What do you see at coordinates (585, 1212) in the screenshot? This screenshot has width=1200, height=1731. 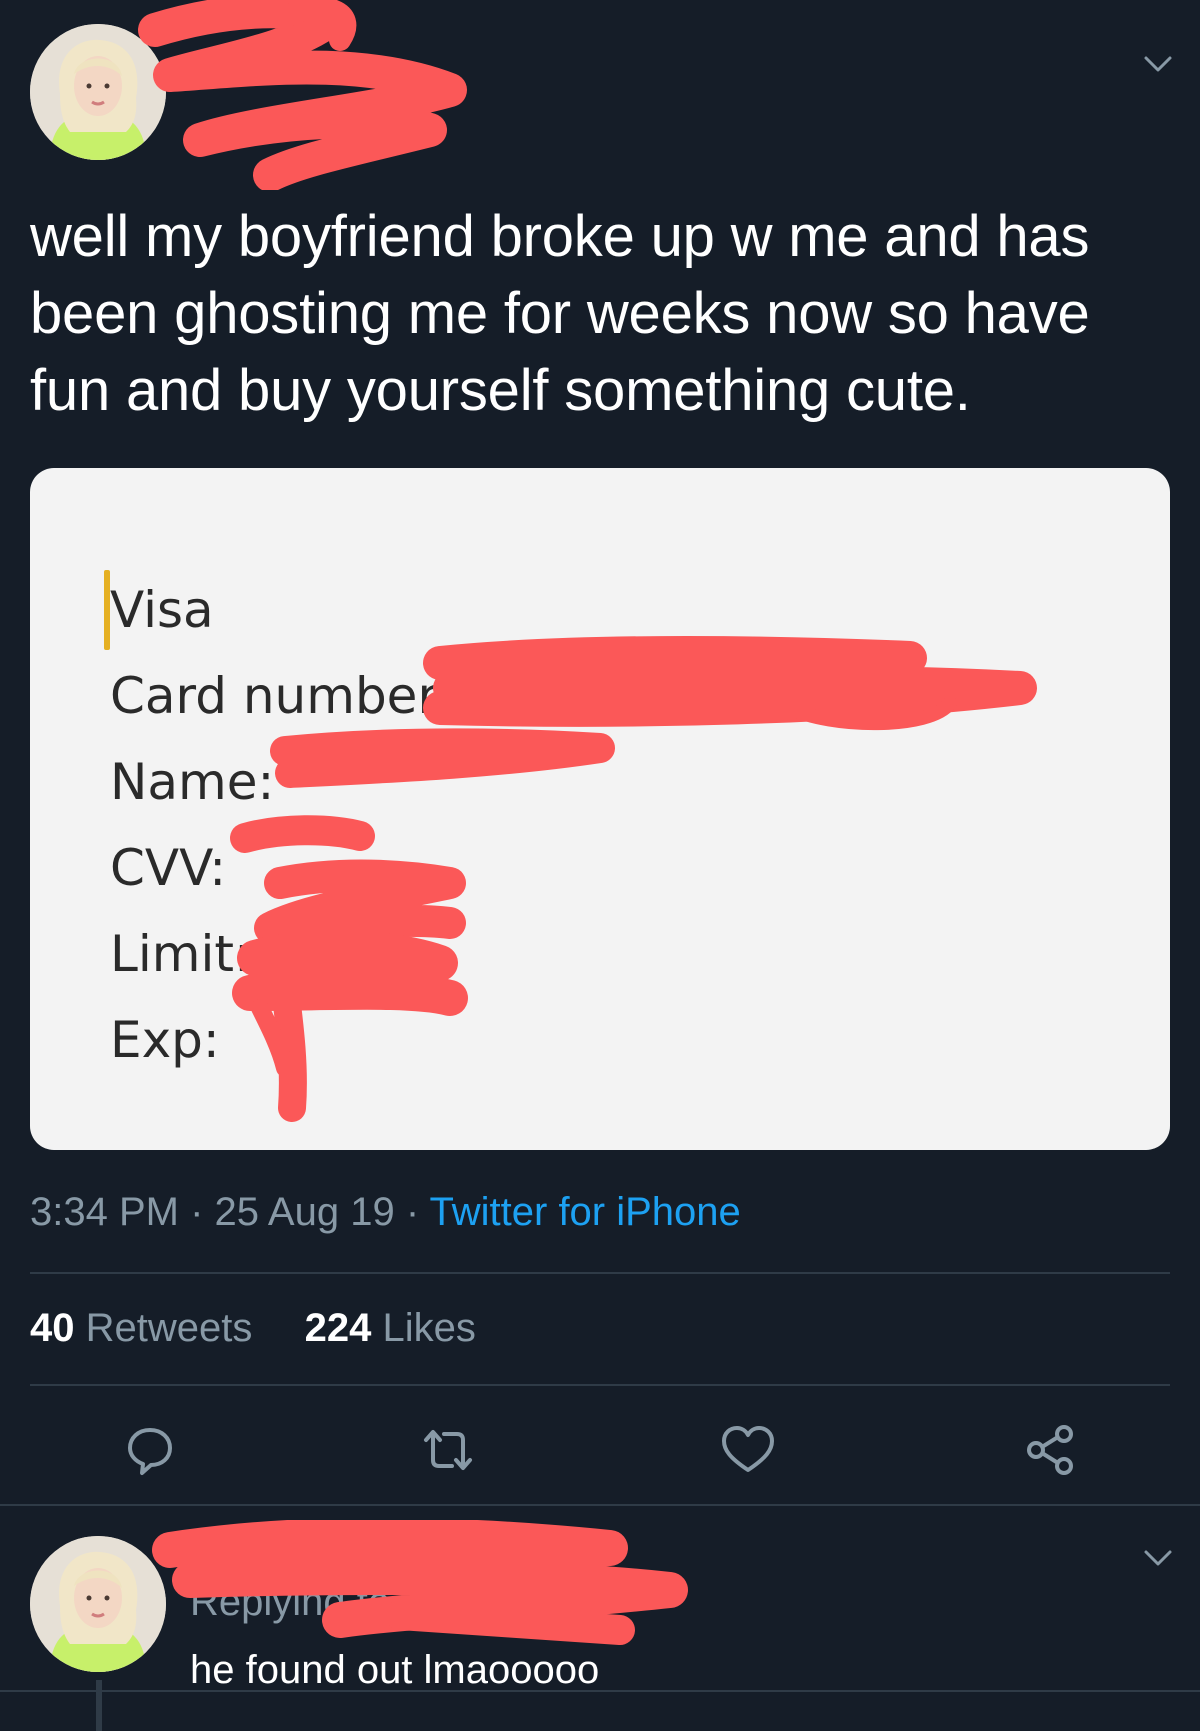 I see `tweet-source-link: Twitter for iPhone` at bounding box center [585, 1212].